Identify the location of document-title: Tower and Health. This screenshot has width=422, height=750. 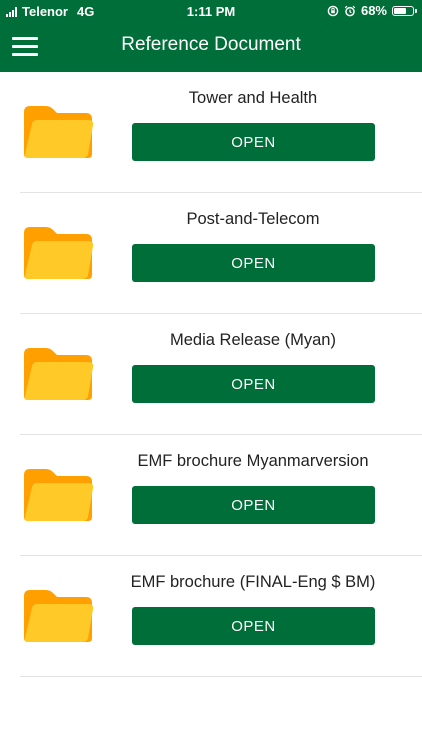
(253, 98).